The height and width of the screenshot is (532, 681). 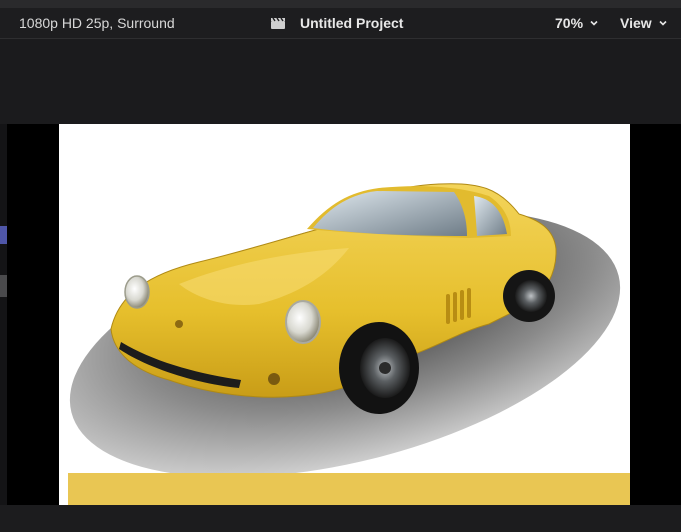 What do you see at coordinates (97, 23) in the screenshot?
I see `project-format-label: 1080p HD 25p, Surround` at bounding box center [97, 23].